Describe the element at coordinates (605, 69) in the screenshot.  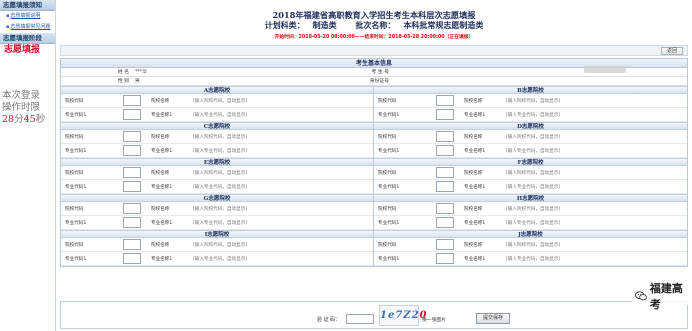
I see `redacted-value` at that location.